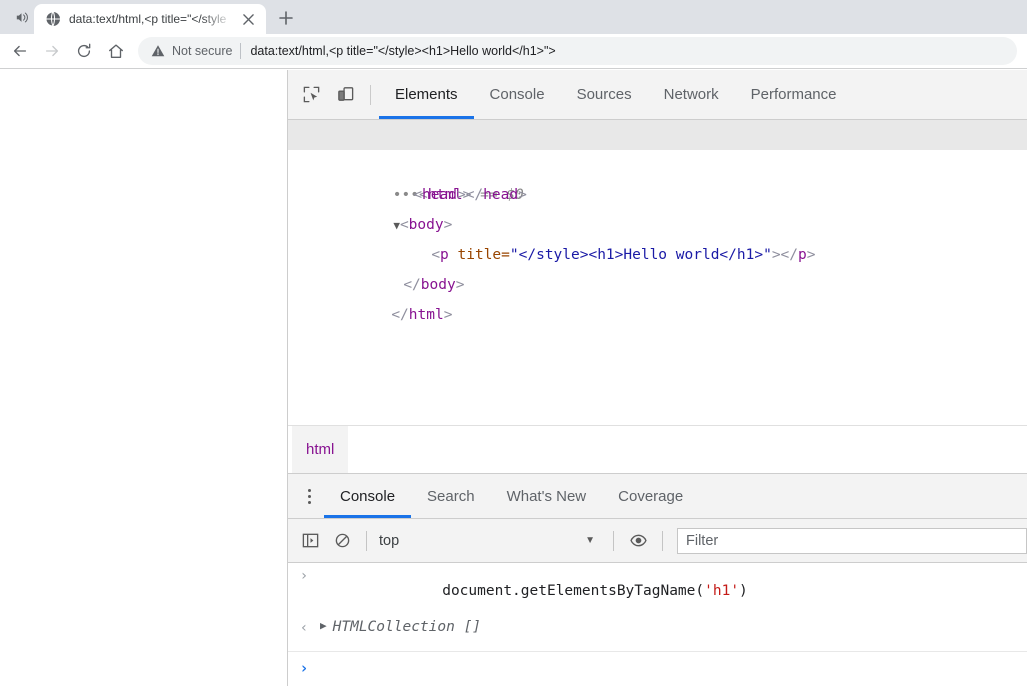 The height and width of the screenshot is (686, 1027). Describe the element at coordinates (513, 17) in the screenshot. I see `tab-strip: data:text/html,<p title="</style` at that location.